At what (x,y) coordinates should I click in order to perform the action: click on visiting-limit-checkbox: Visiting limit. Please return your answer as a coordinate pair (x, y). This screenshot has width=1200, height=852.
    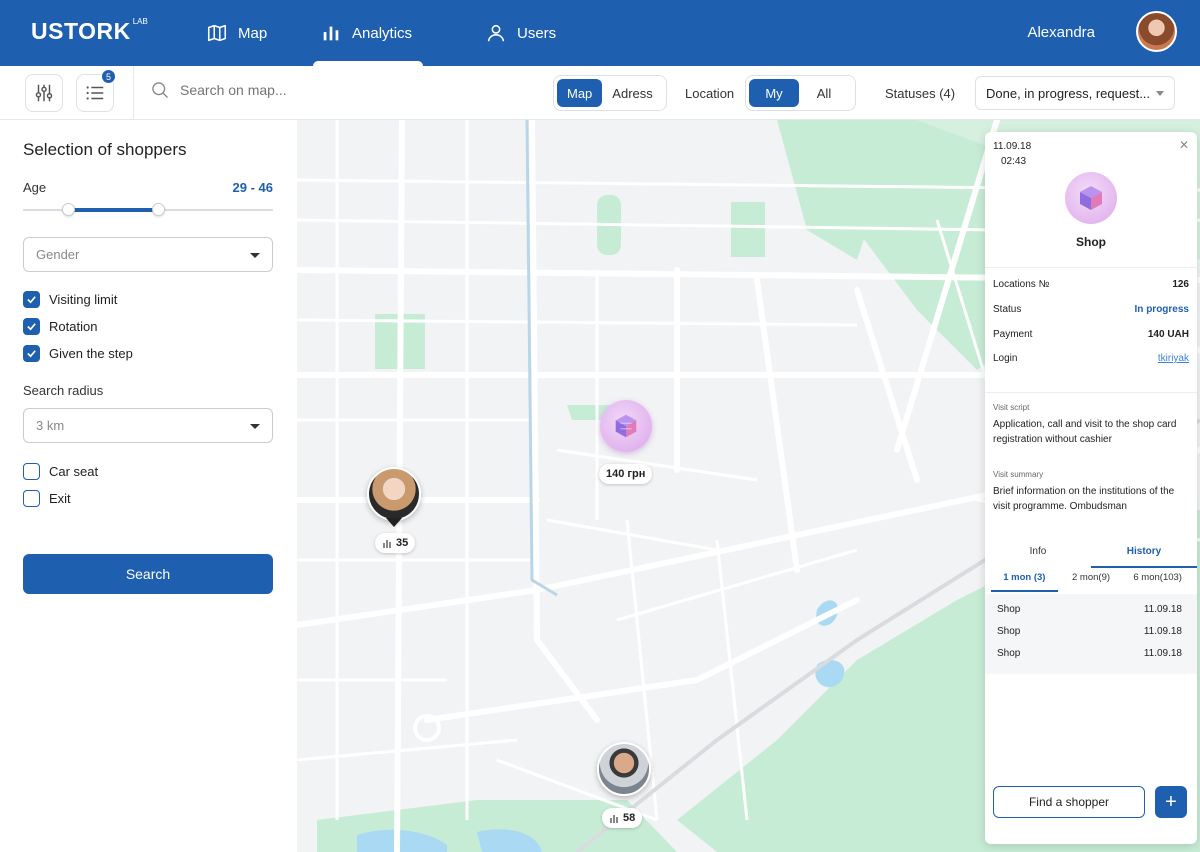
    Looking at the image, I should click on (70, 299).